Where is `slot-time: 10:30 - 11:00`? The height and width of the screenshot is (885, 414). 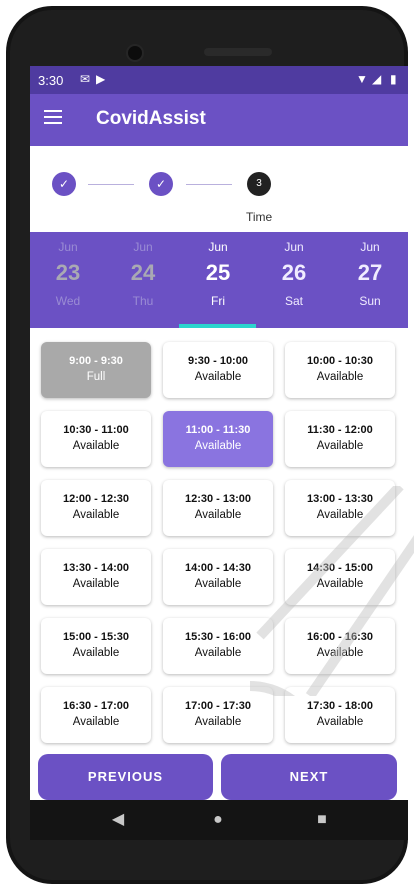
slot-time: 10:30 - 11:00 is located at coordinates (96, 430).